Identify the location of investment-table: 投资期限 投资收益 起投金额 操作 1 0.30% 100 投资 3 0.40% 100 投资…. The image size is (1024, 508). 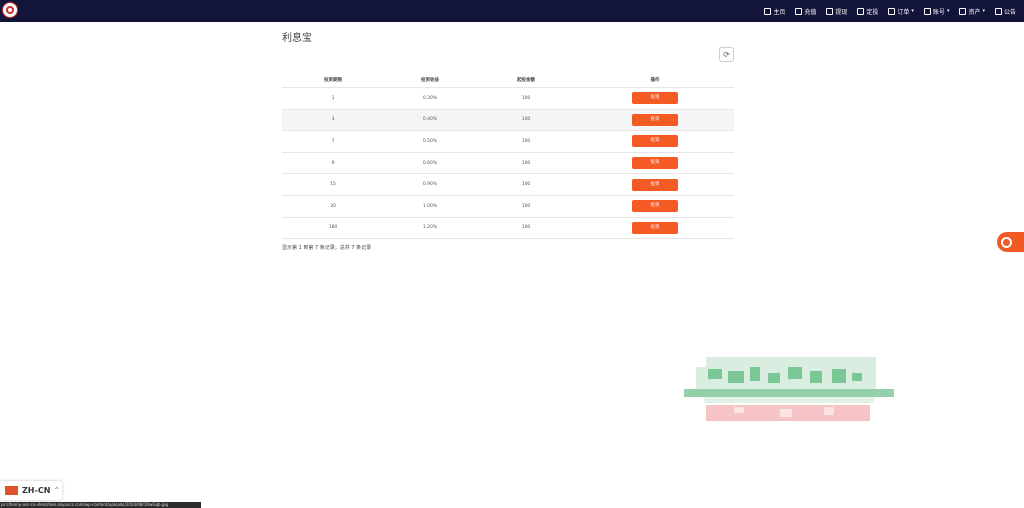
(508, 156).